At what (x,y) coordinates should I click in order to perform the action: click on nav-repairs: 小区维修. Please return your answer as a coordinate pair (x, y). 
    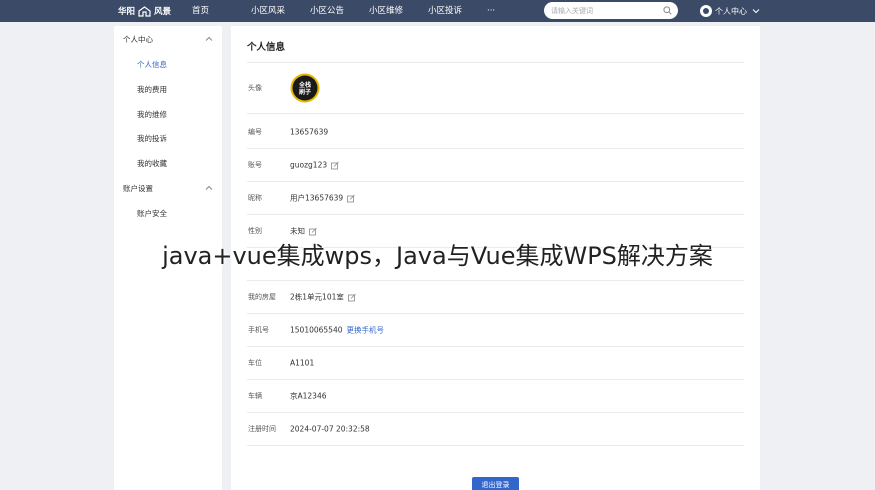
    Looking at the image, I should click on (386, 11).